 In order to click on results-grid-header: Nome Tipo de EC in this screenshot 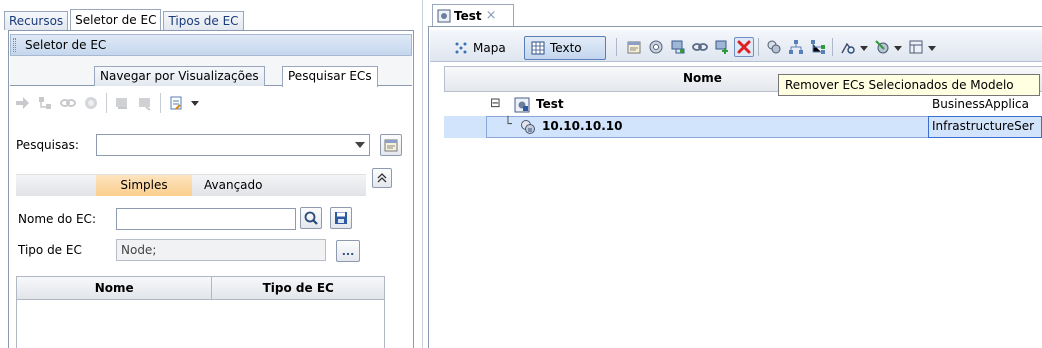, I will do `click(200, 288)`.